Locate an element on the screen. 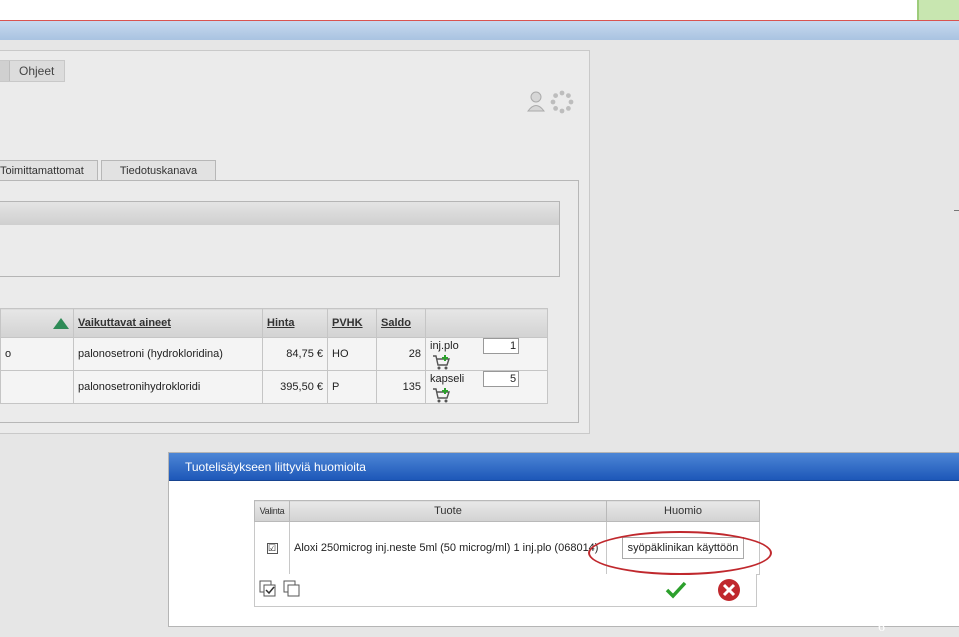 This screenshot has width=959, height=637. info-box-body is located at coordinates (280, 251).